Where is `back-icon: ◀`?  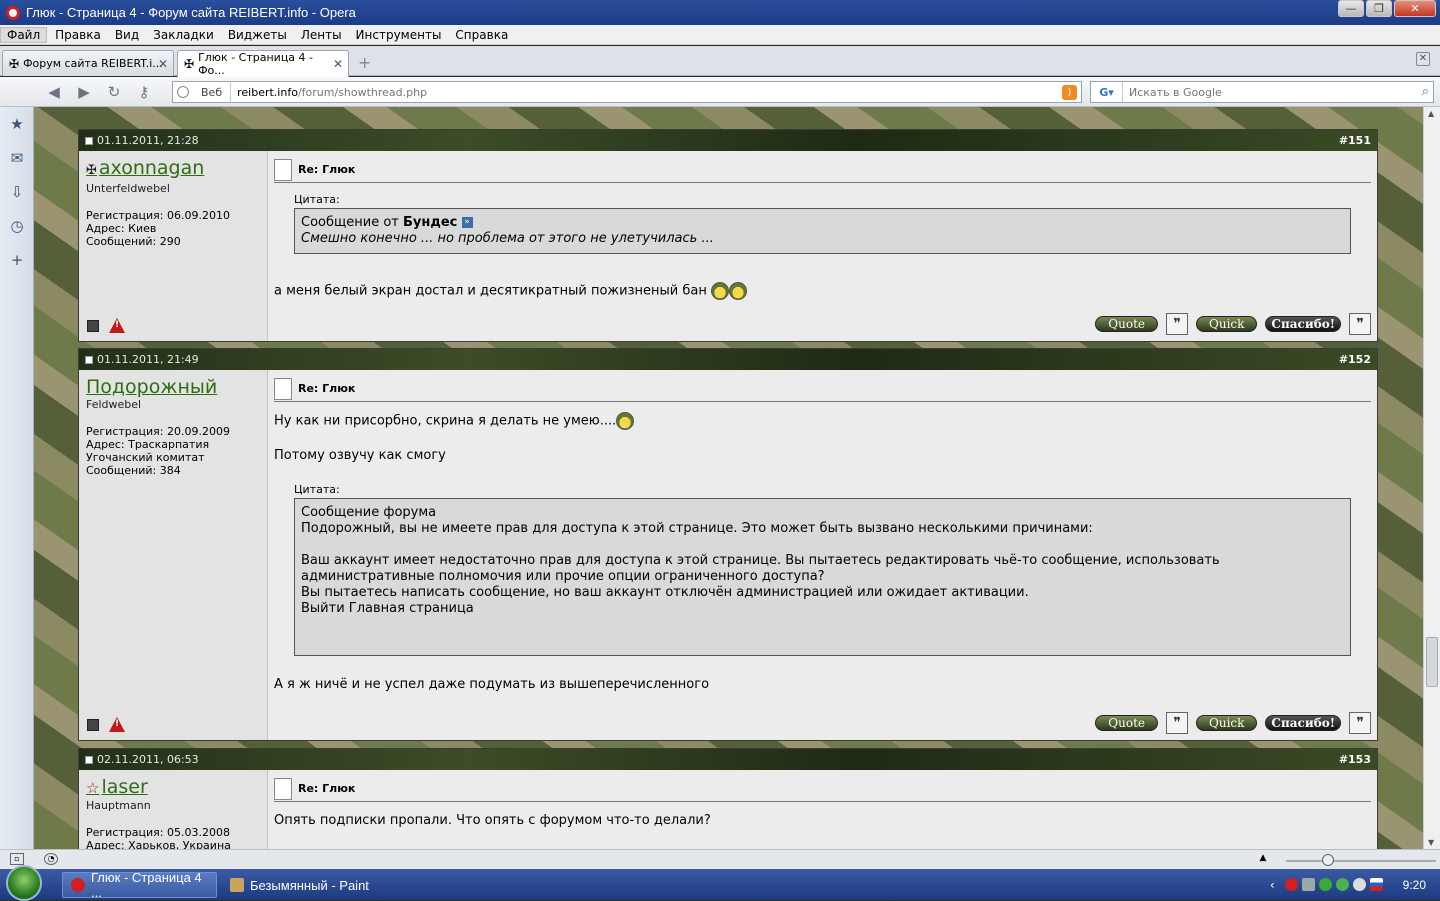 back-icon: ◀ is located at coordinates (54, 92).